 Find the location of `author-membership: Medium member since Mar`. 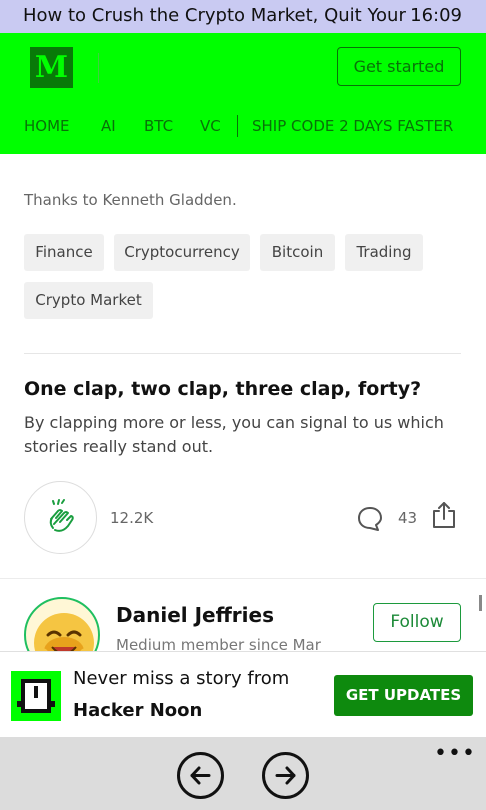

author-membership: Medium member since Mar is located at coordinates (218, 643).